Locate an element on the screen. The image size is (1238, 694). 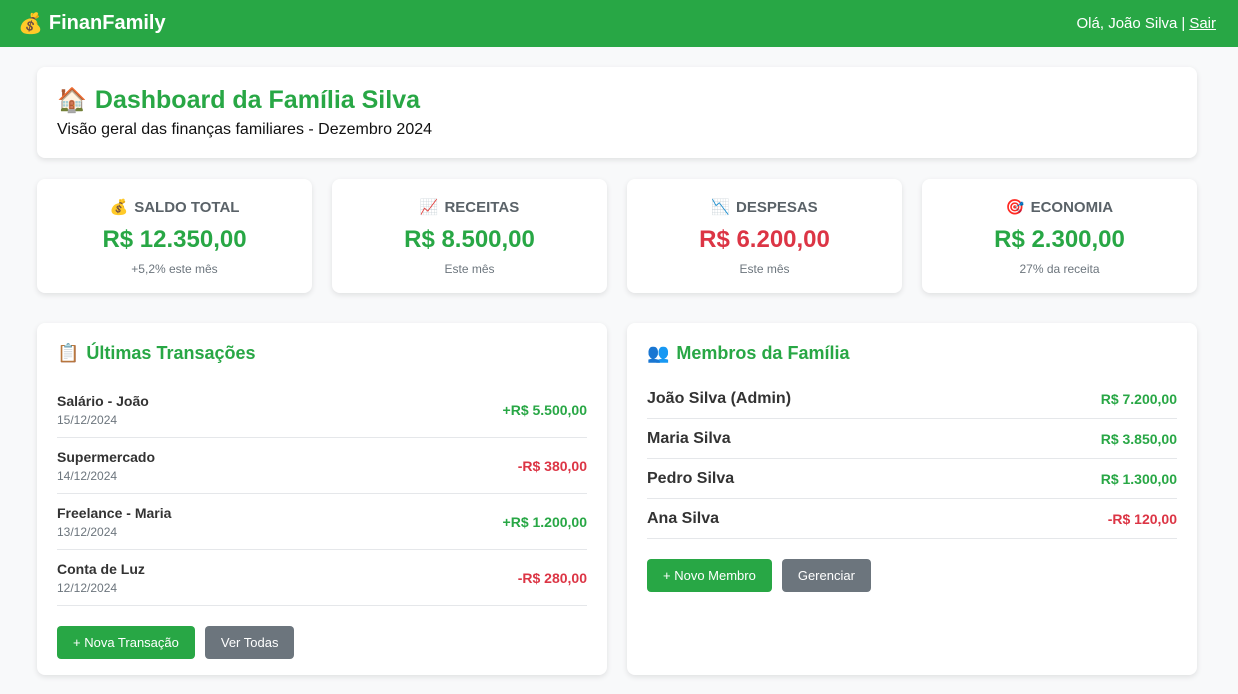
stat-card-savings: 🎯 ECONOMIA R$ 2.300,00 27% da receita is located at coordinates (1059, 236).